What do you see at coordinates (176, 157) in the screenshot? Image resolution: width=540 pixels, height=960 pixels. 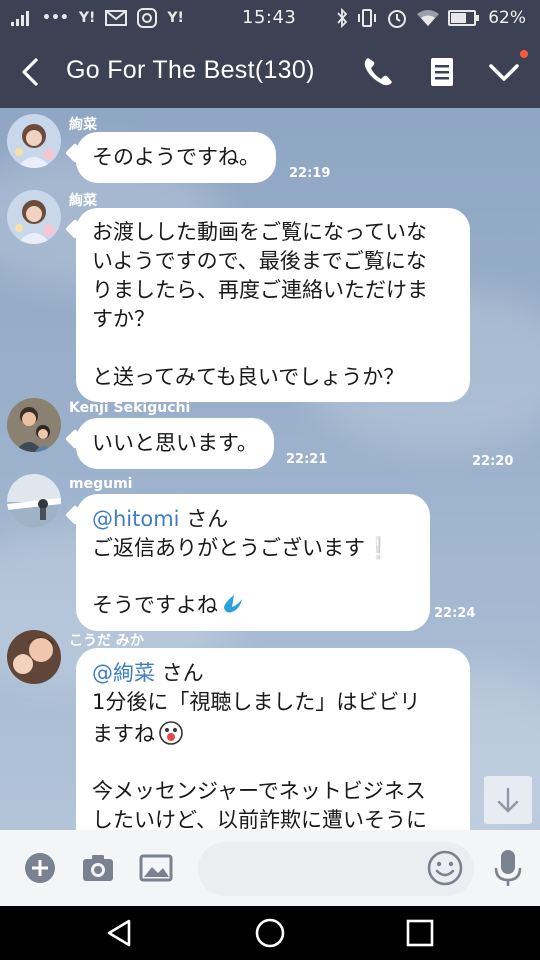 I see `message-bubble: そのようですね。` at bounding box center [176, 157].